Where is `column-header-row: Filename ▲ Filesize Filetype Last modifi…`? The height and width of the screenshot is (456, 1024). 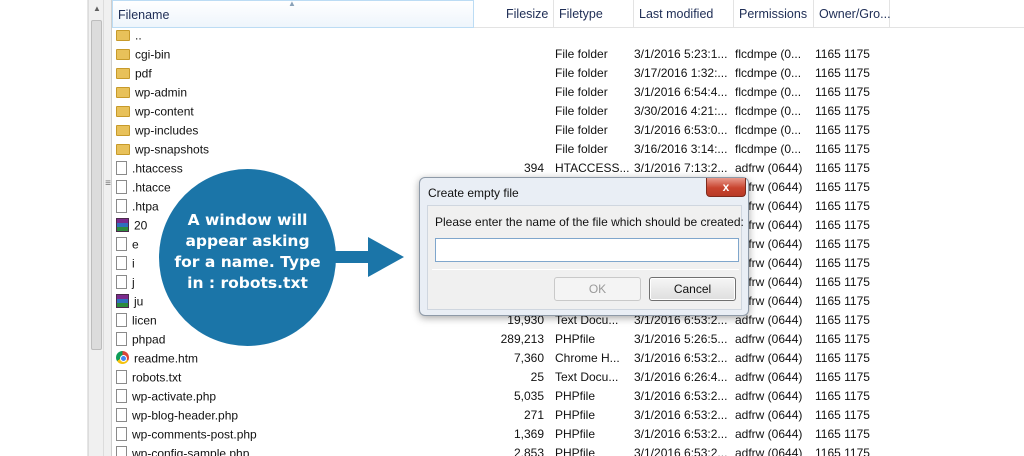
column-header-row: Filename ▲ Filesize Filetype Last modifi… is located at coordinates (568, 14).